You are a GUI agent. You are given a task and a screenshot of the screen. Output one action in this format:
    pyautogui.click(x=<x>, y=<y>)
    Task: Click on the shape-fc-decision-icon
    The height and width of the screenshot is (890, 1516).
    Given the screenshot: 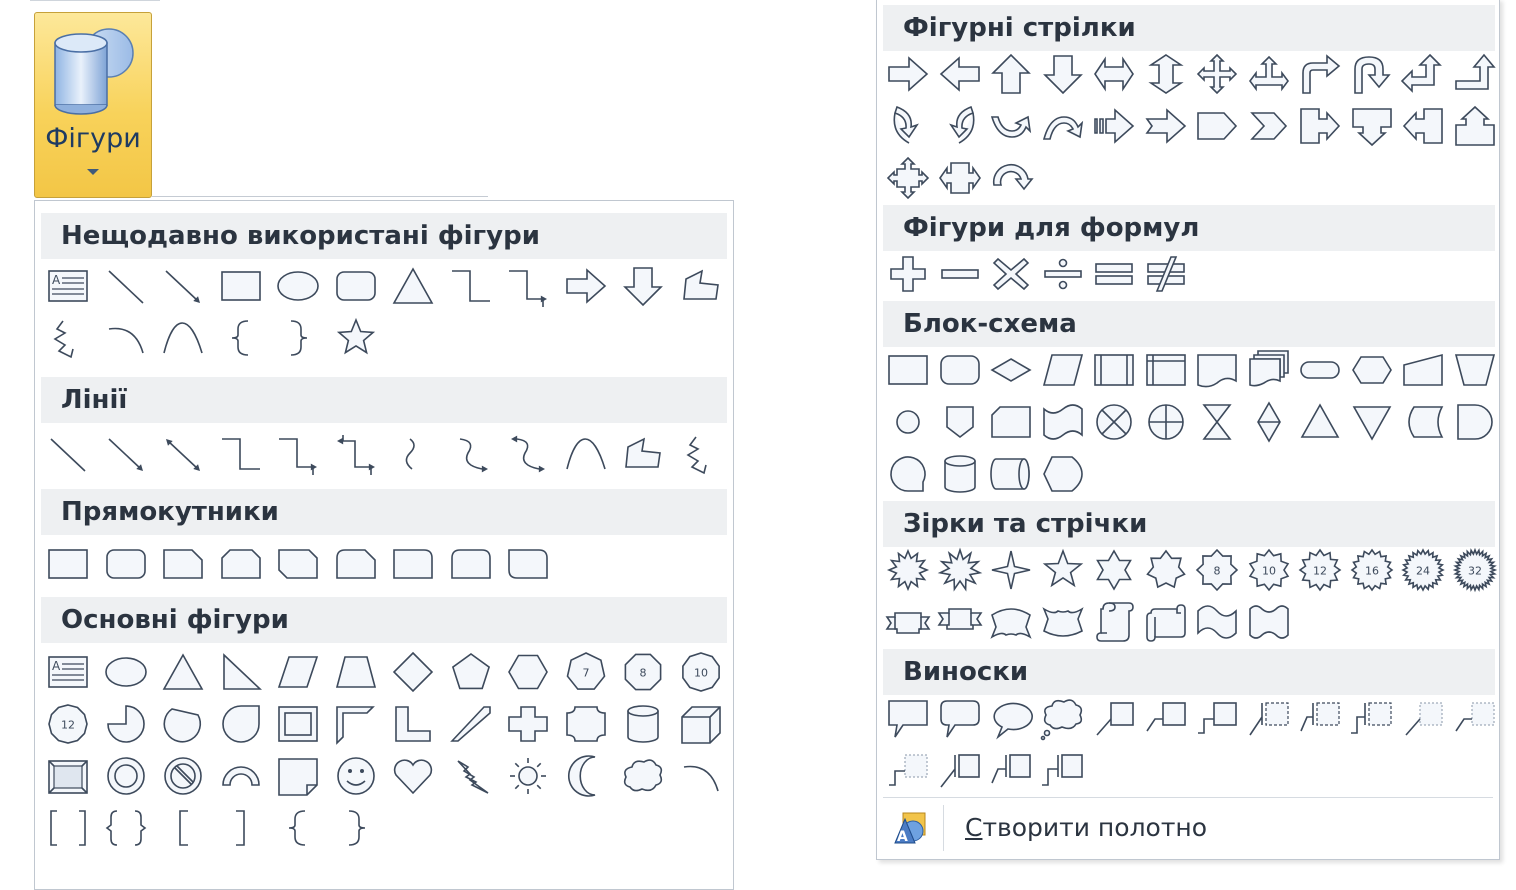 What is the action you would take?
    pyautogui.click(x=1011, y=370)
    